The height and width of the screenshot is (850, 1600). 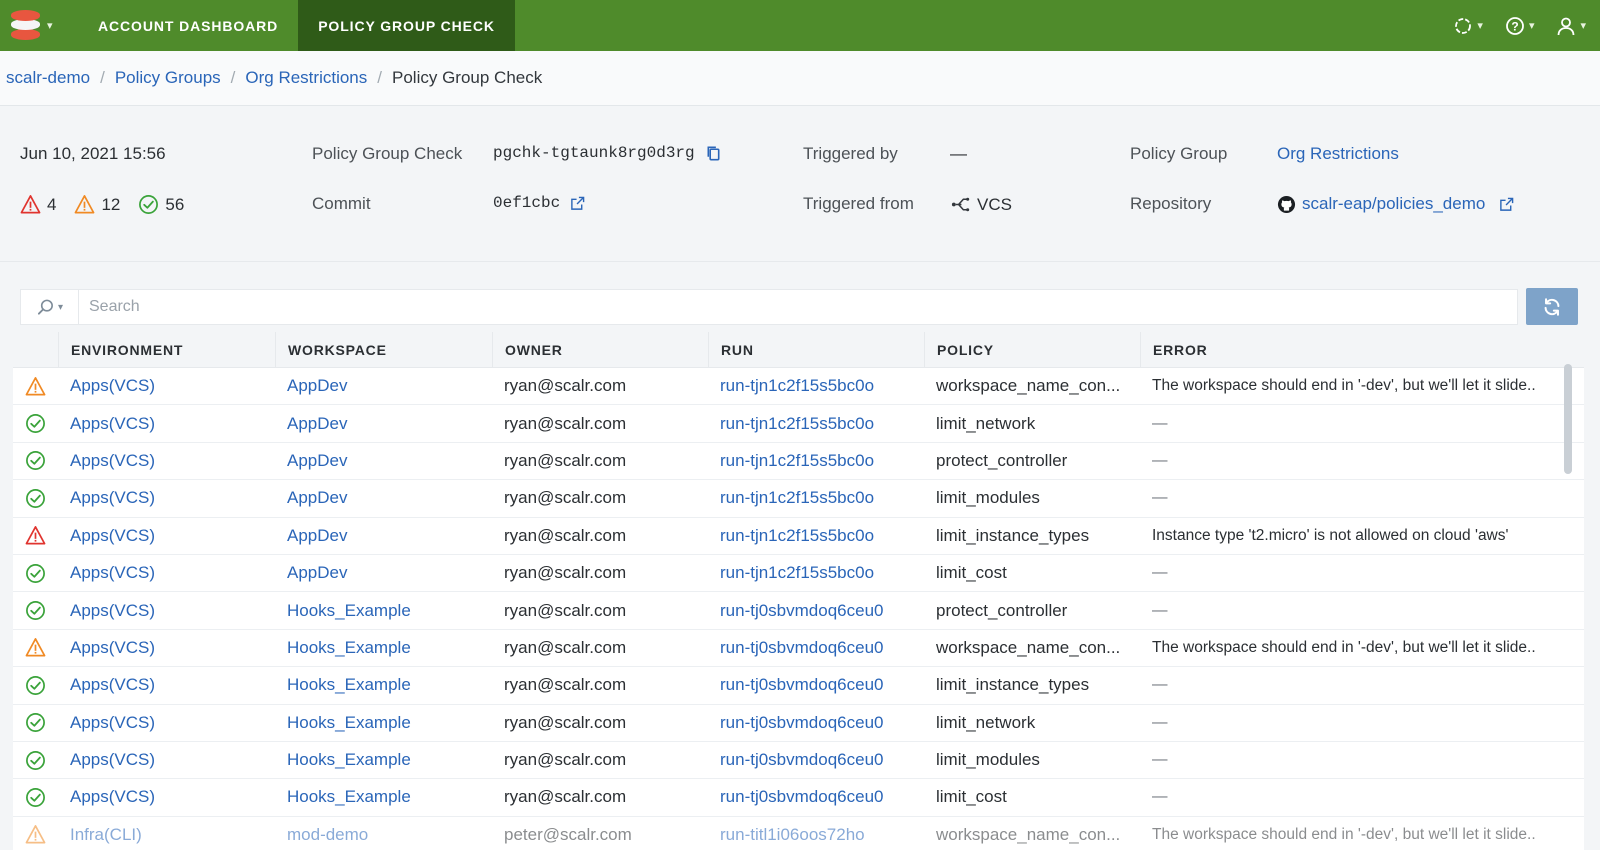 I want to click on help-menu: ? ▾, so click(x=1520, y=26).